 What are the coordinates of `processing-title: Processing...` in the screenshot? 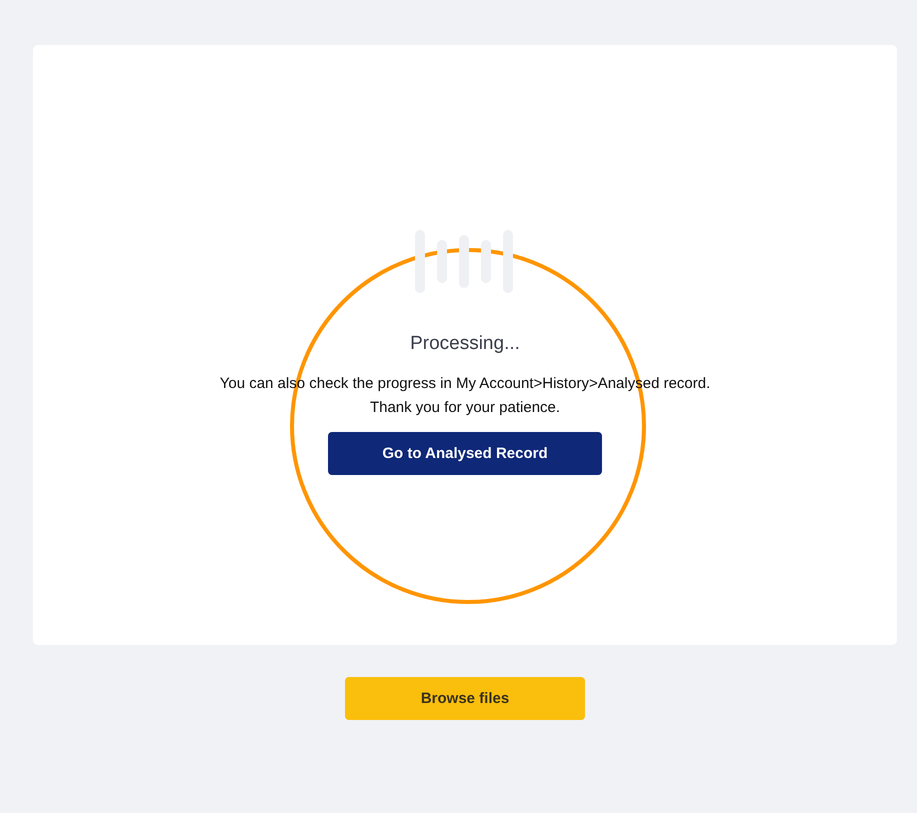 It's located at (465, 344).